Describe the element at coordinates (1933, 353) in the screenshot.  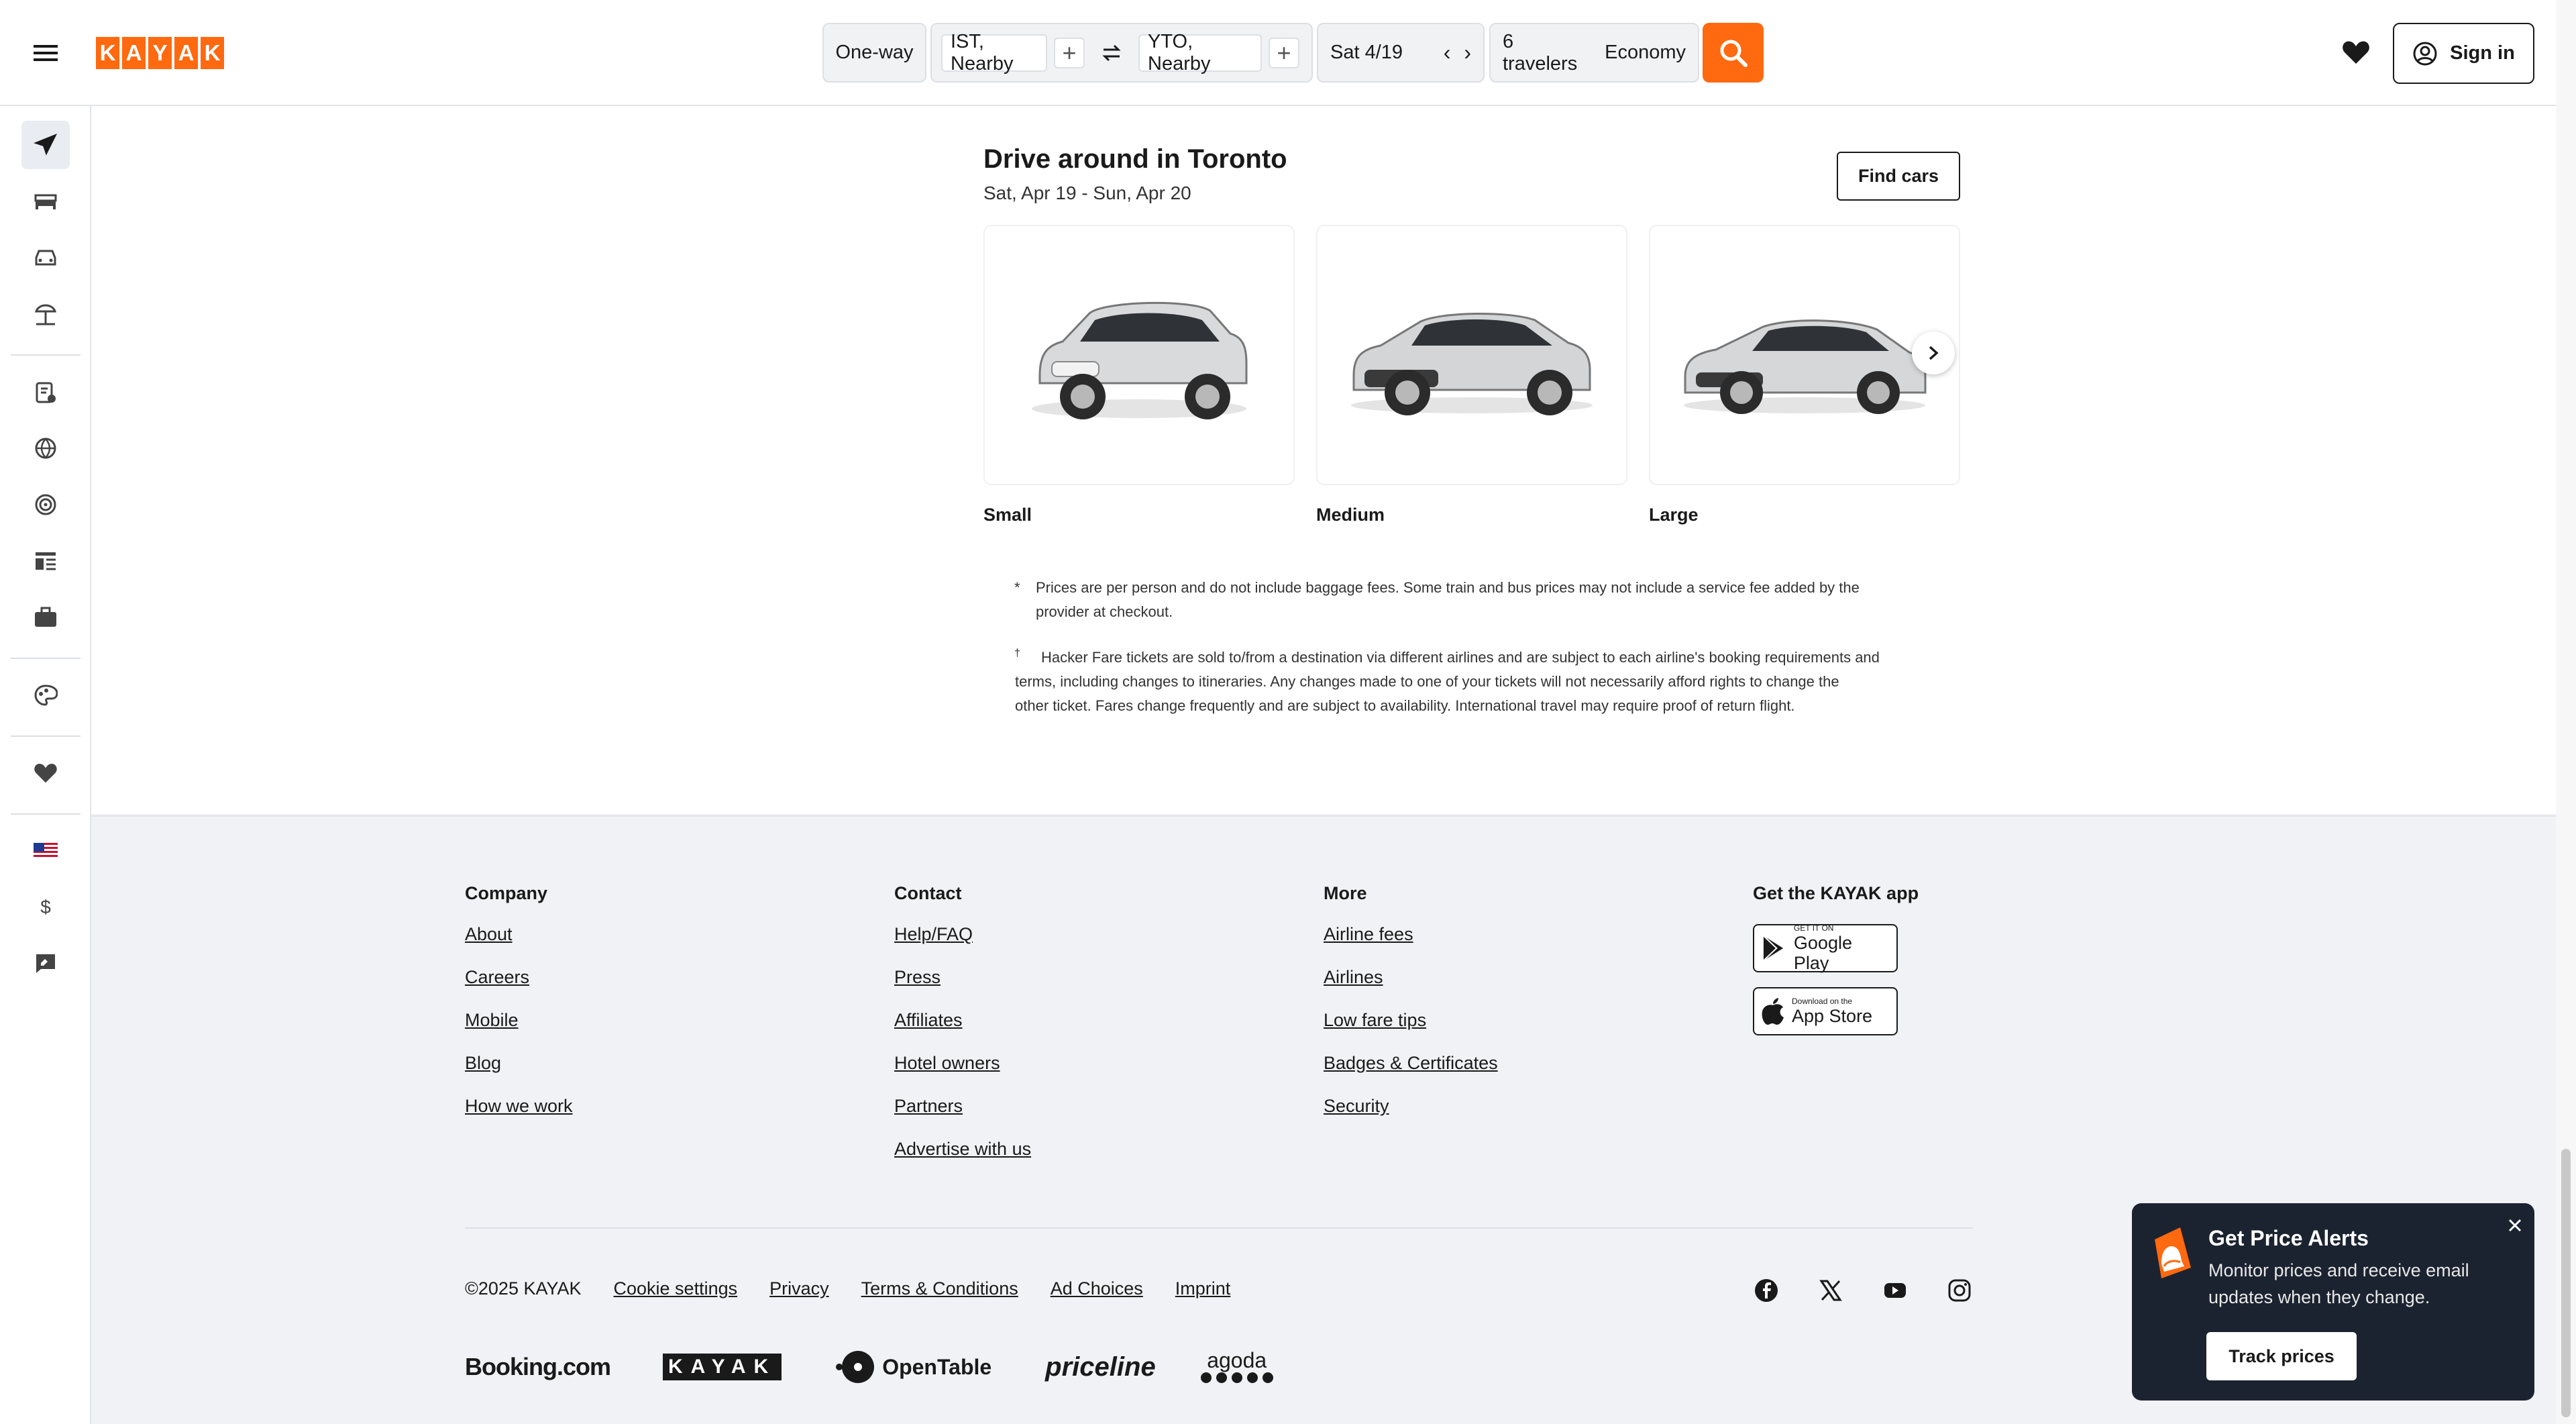
I see `carousel-next-button` at that location.